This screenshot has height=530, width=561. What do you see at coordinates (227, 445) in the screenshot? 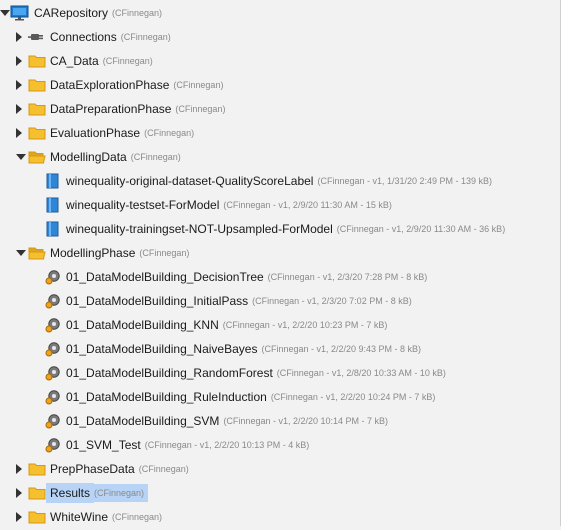
I see `tree-node-owner: (CFinnegan - v1, 2/2/20 10:13 PM - 4 kB)` at bounding box center [227, 445].